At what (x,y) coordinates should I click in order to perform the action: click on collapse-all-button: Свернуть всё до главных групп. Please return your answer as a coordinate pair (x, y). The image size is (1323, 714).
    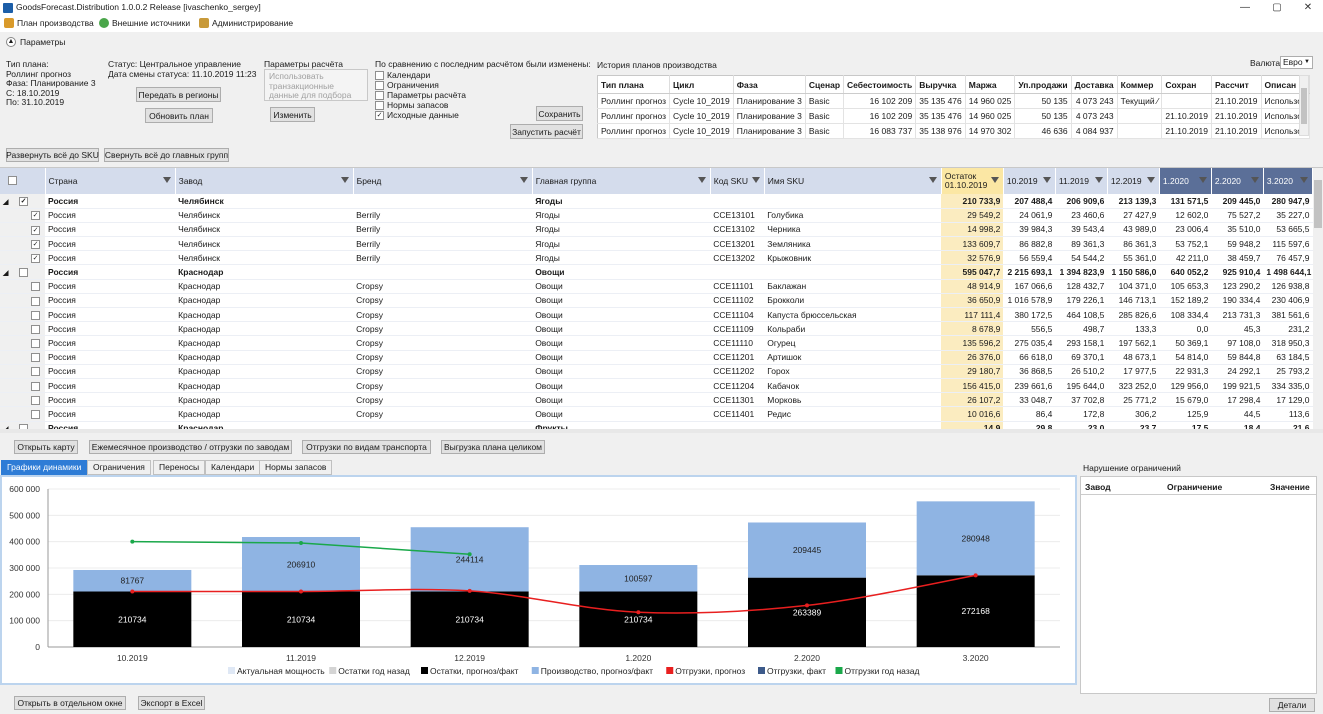
    Looking at the image, I should click on (166, 155).